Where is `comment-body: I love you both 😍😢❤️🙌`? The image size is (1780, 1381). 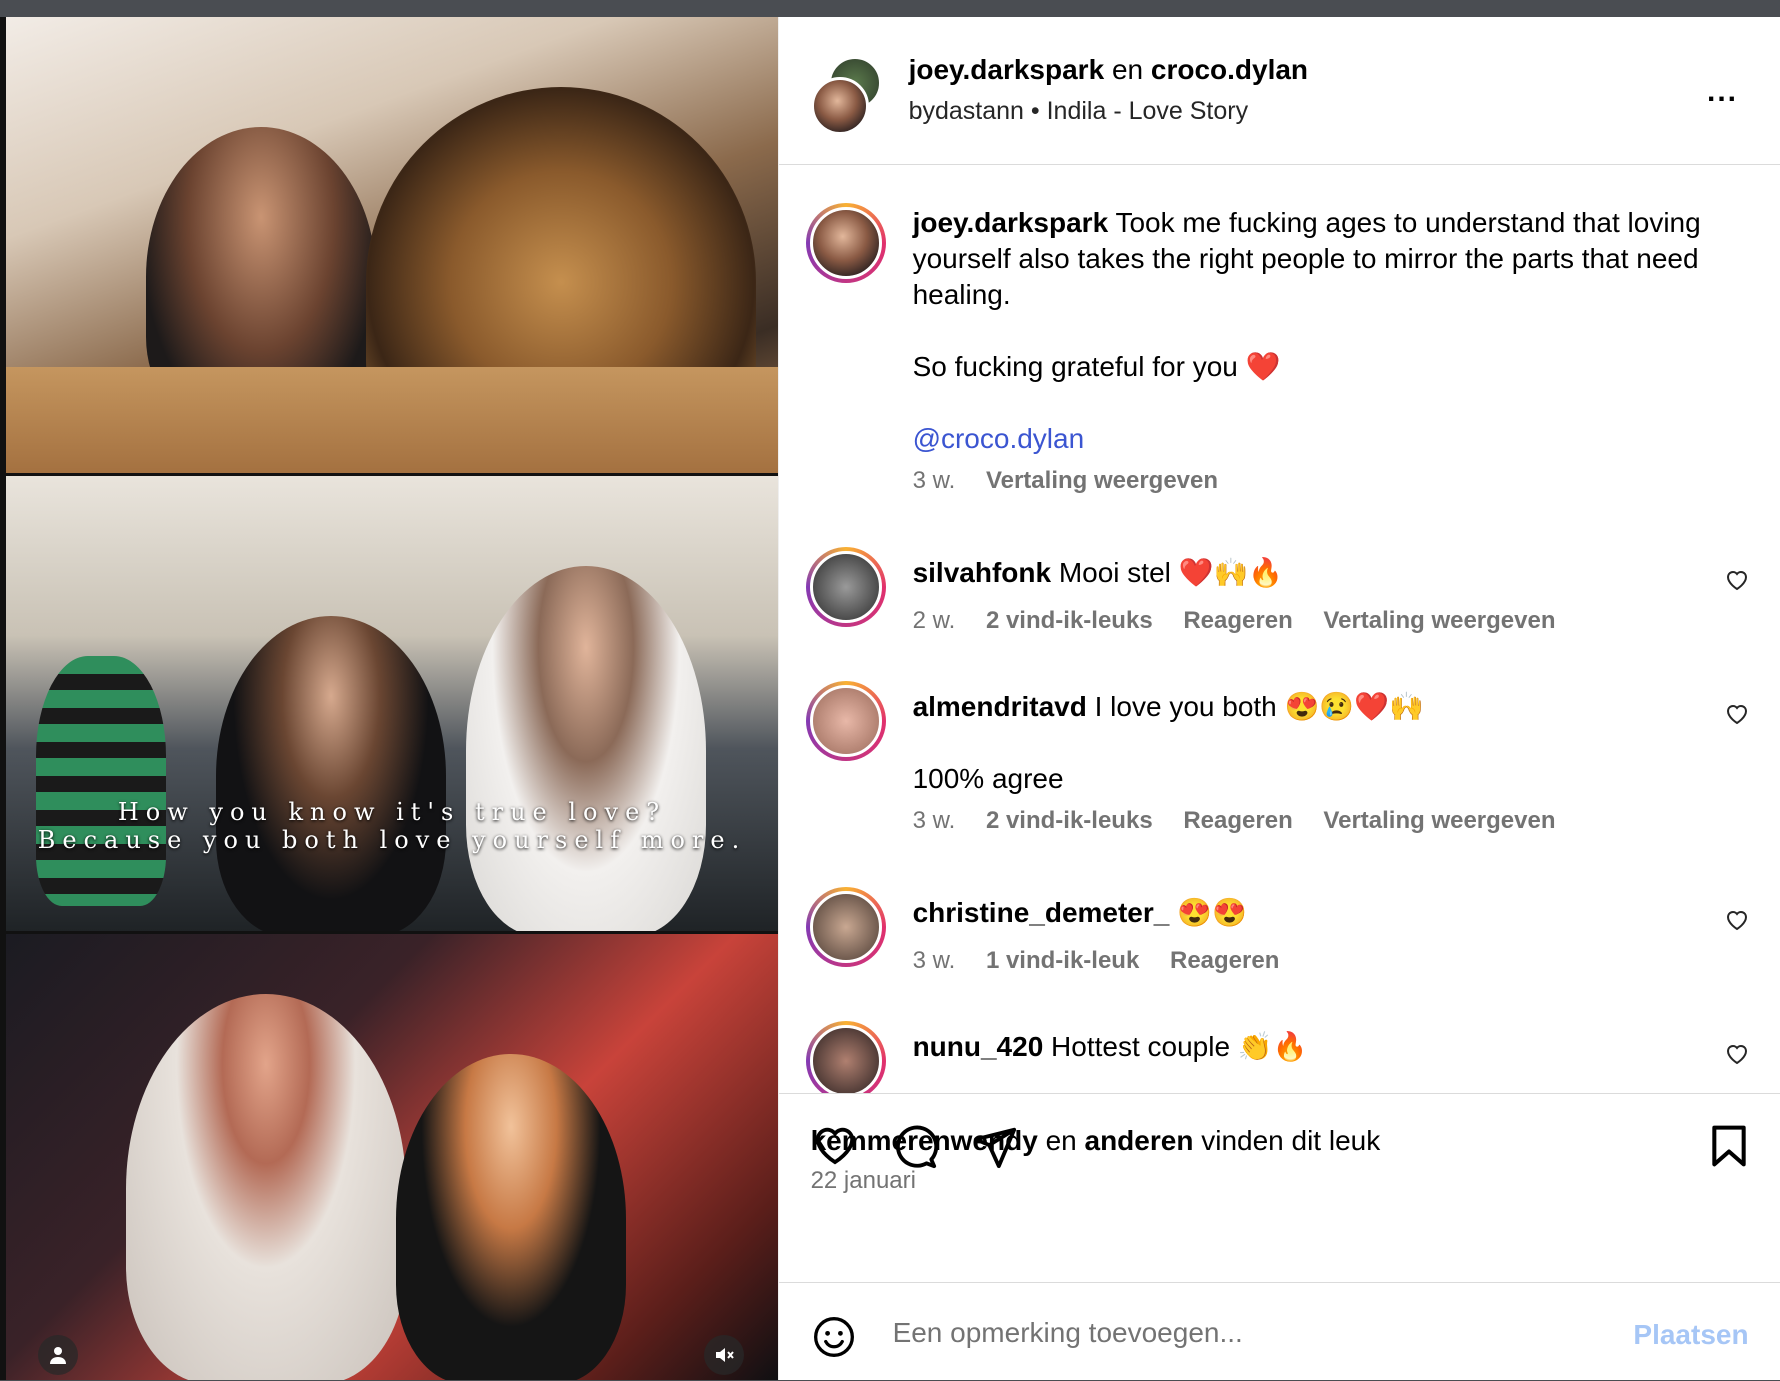 comment-body: I love you both 😍😢❤️🙌 is located at coordinates (1259, 706).